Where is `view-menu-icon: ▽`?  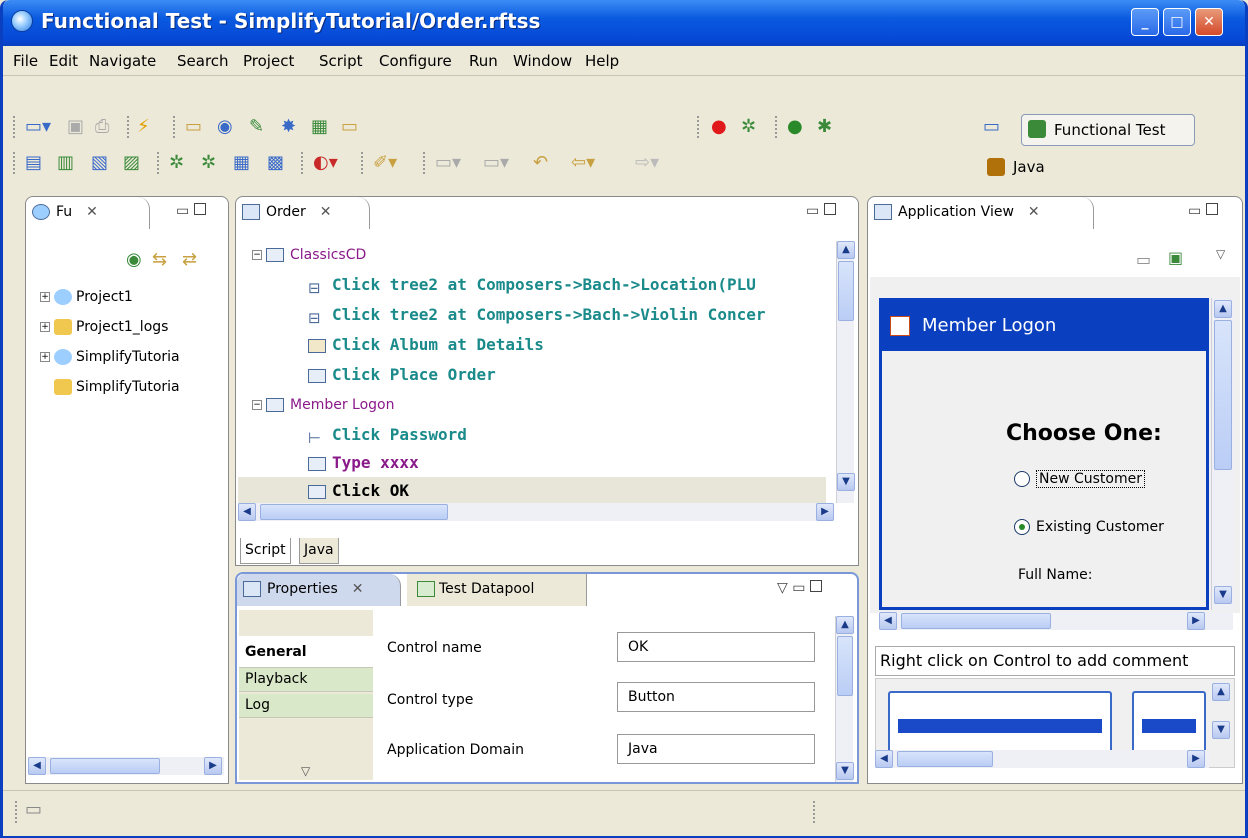
view-menu-icon: ▽ is located at coordinates (1220, 254).